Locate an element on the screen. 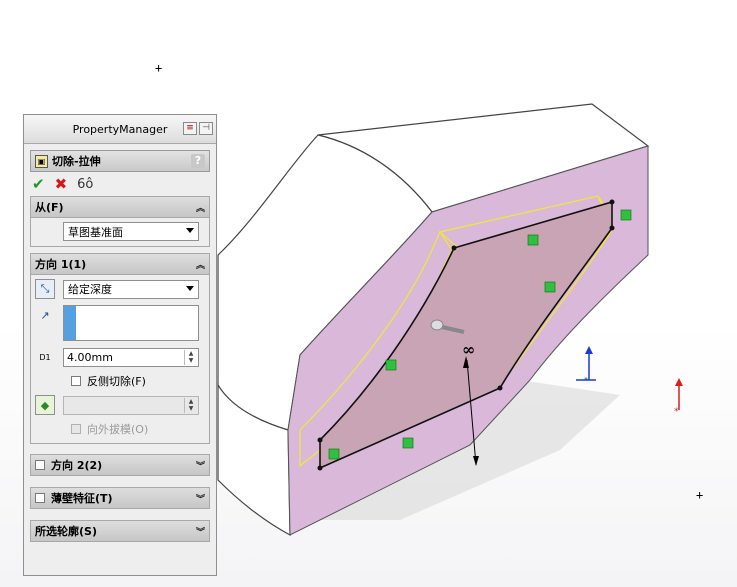 The width and height of the screenshot is (737, 587). thin-feature-group-header: 薄壁特征(T) ︾ is located at coordinates (120, 498).